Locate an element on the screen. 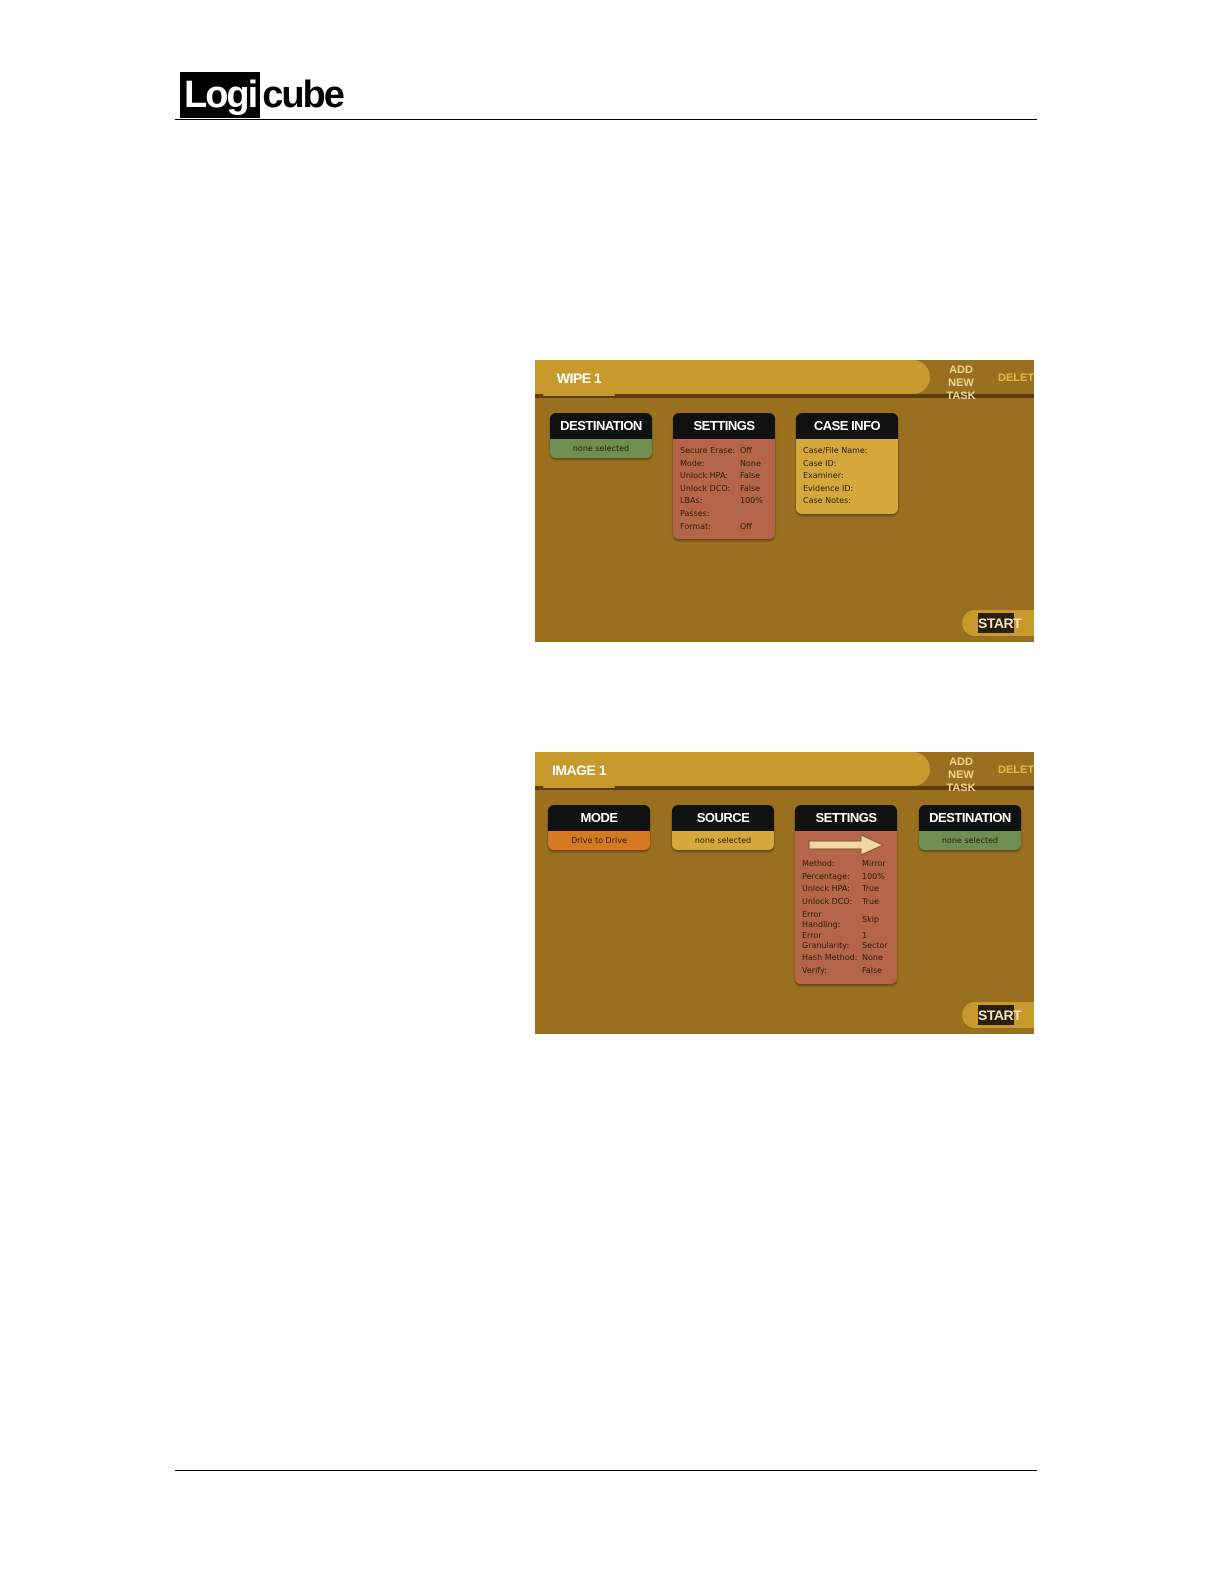 This screenshot has width=1224, height=1584. image-source-card: SOURCE none selected is located at coordinates (723, 827).